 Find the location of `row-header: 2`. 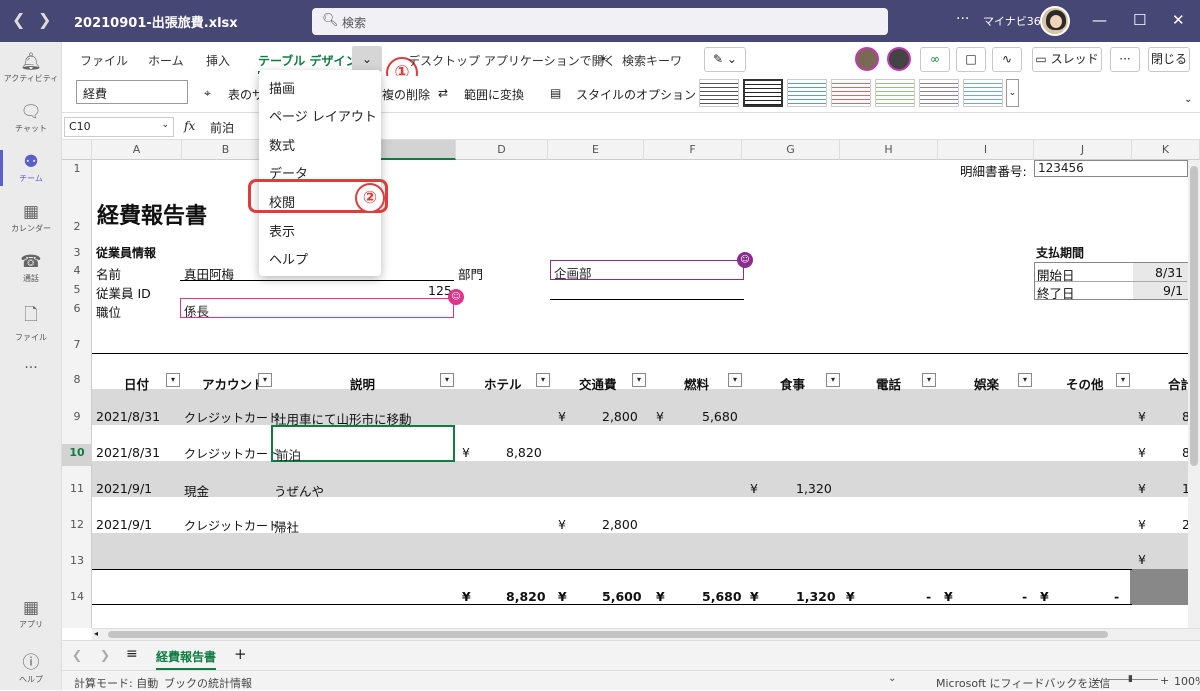

row-header: 2 is located at coordinates (77, 226).